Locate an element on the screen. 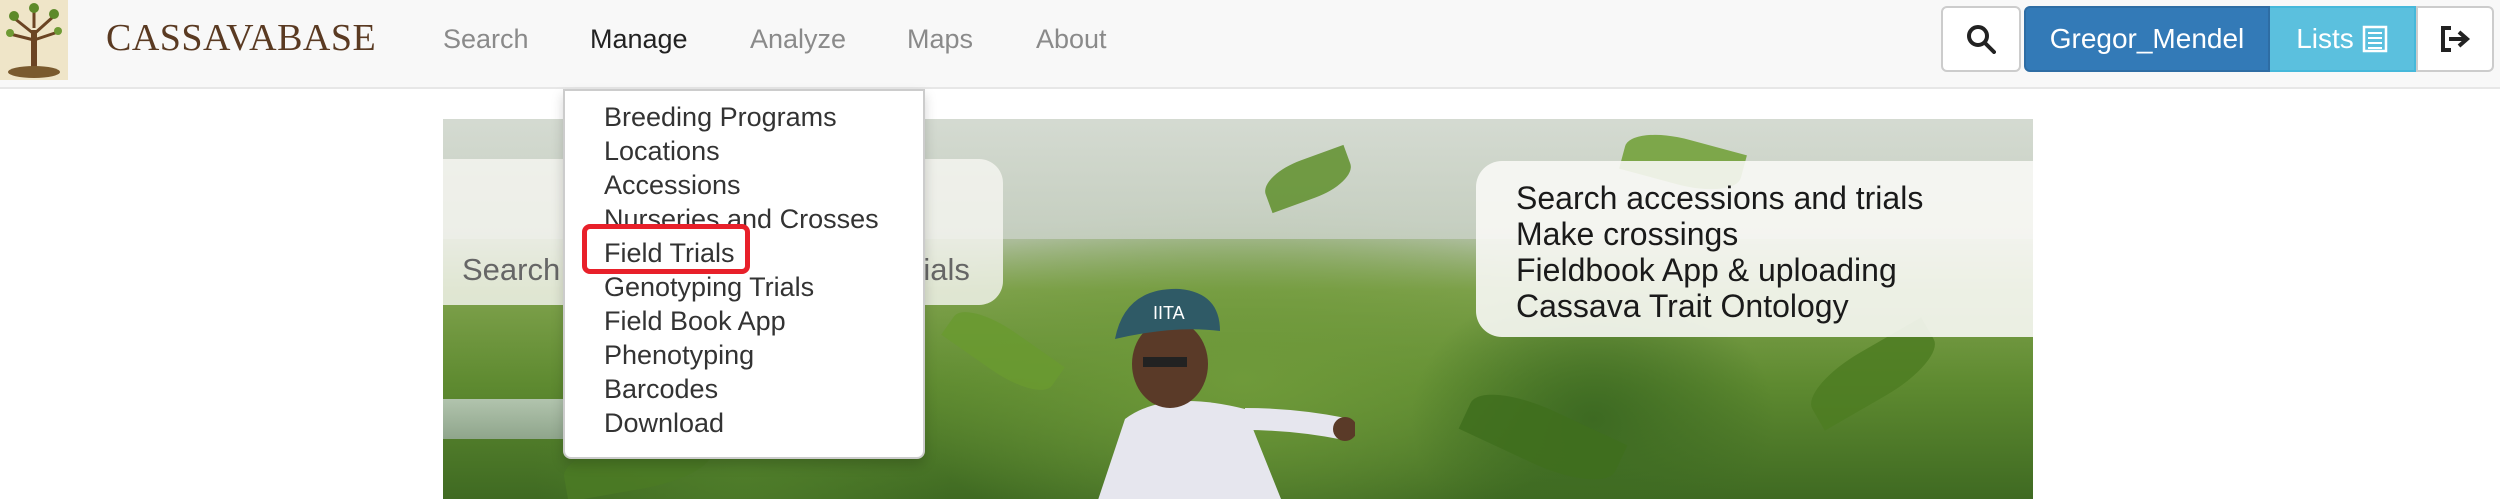 This screenshot has width=2500, height=499. logout-icon is located at coordinates (2456, 39).